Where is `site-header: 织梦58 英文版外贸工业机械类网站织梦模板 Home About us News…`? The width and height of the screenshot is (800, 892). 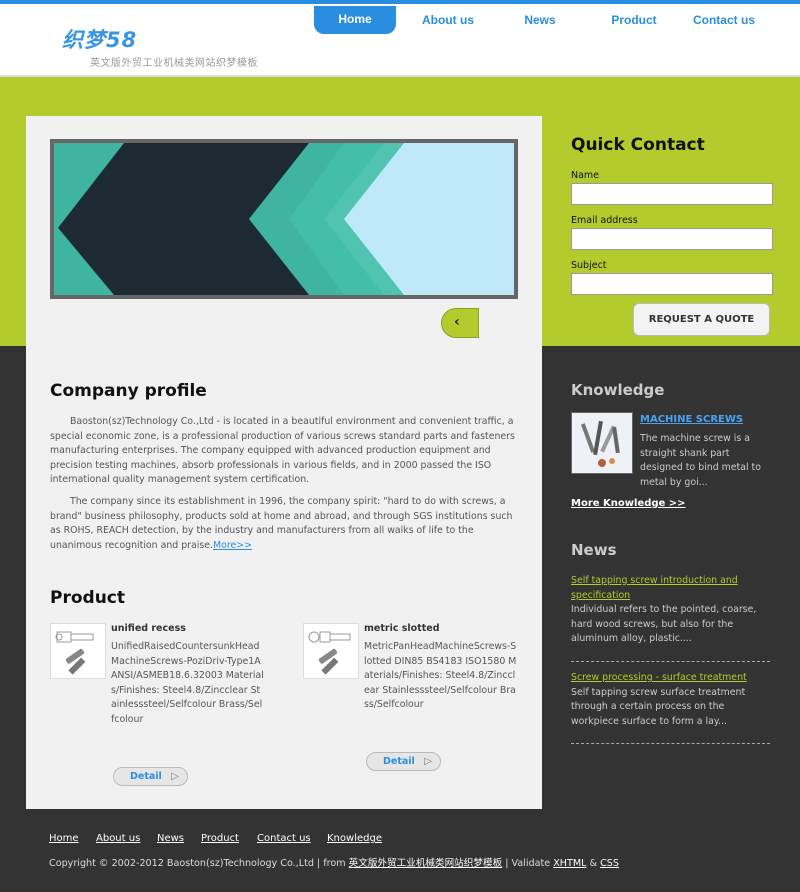 site-header: 织梦58 英文版外贸工业机械类网站织梦模板 Home About us News… is located at coordinates (400, 38).